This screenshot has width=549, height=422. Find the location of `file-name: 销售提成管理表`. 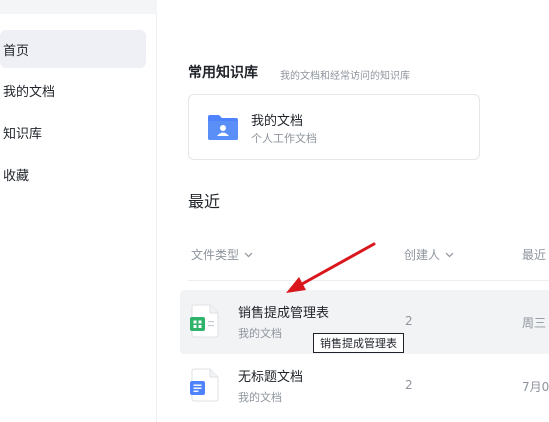

file-name: 销售提成管理表 is located at coordinates (284, 313).